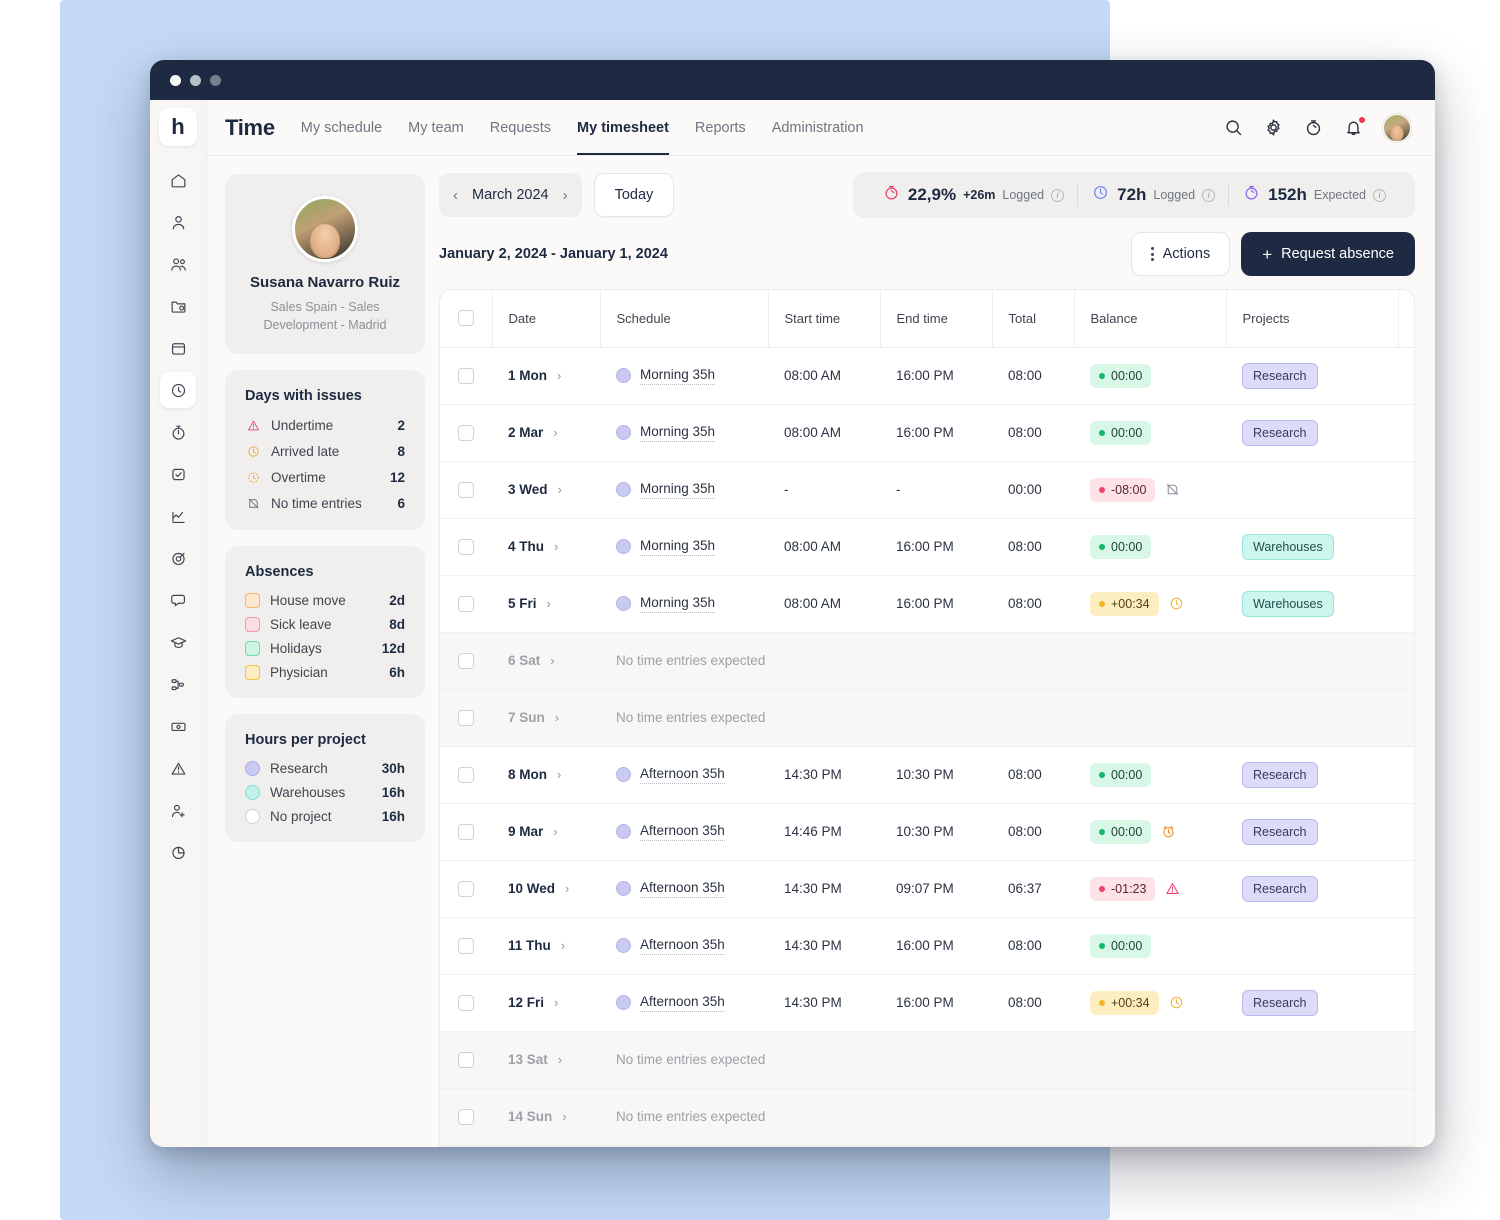  What do you see at coordinates (1273, 127) in the screenshot?
I see `gear-icon` at bounding box center [1273, 127].